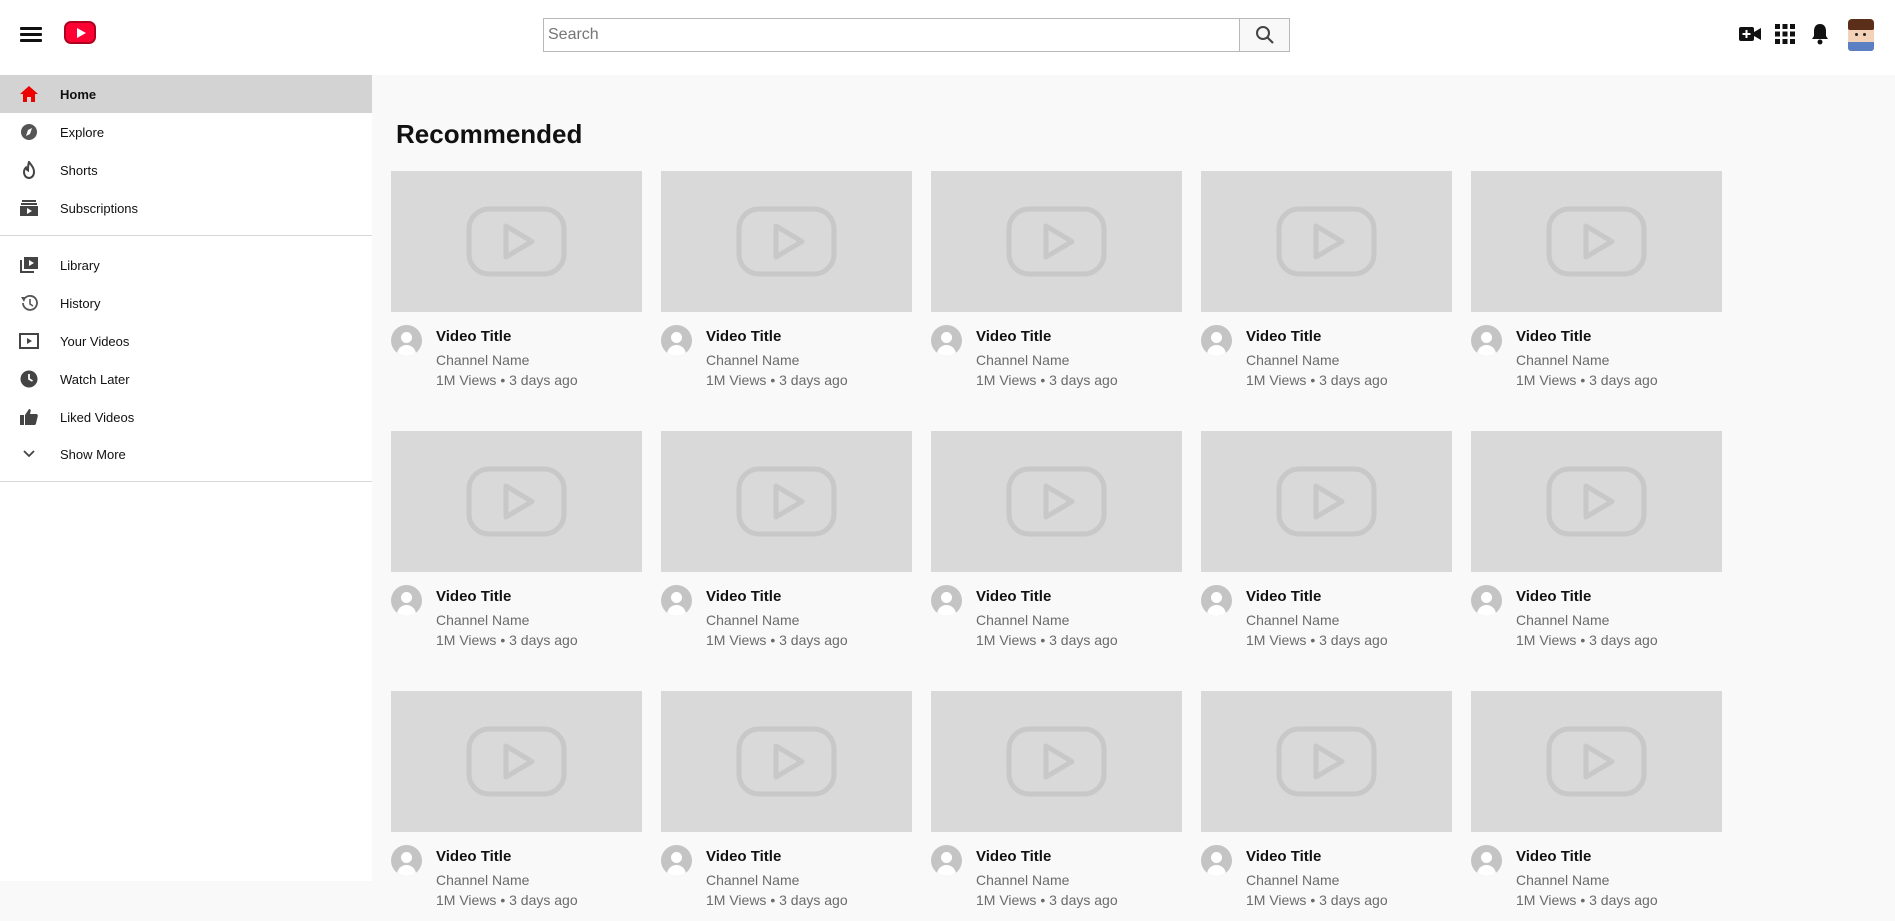  What do you see at coordinates (186, 265) in the screenshot?
I see `sidebar-item-library: Library` at bounding box center [186, 265].